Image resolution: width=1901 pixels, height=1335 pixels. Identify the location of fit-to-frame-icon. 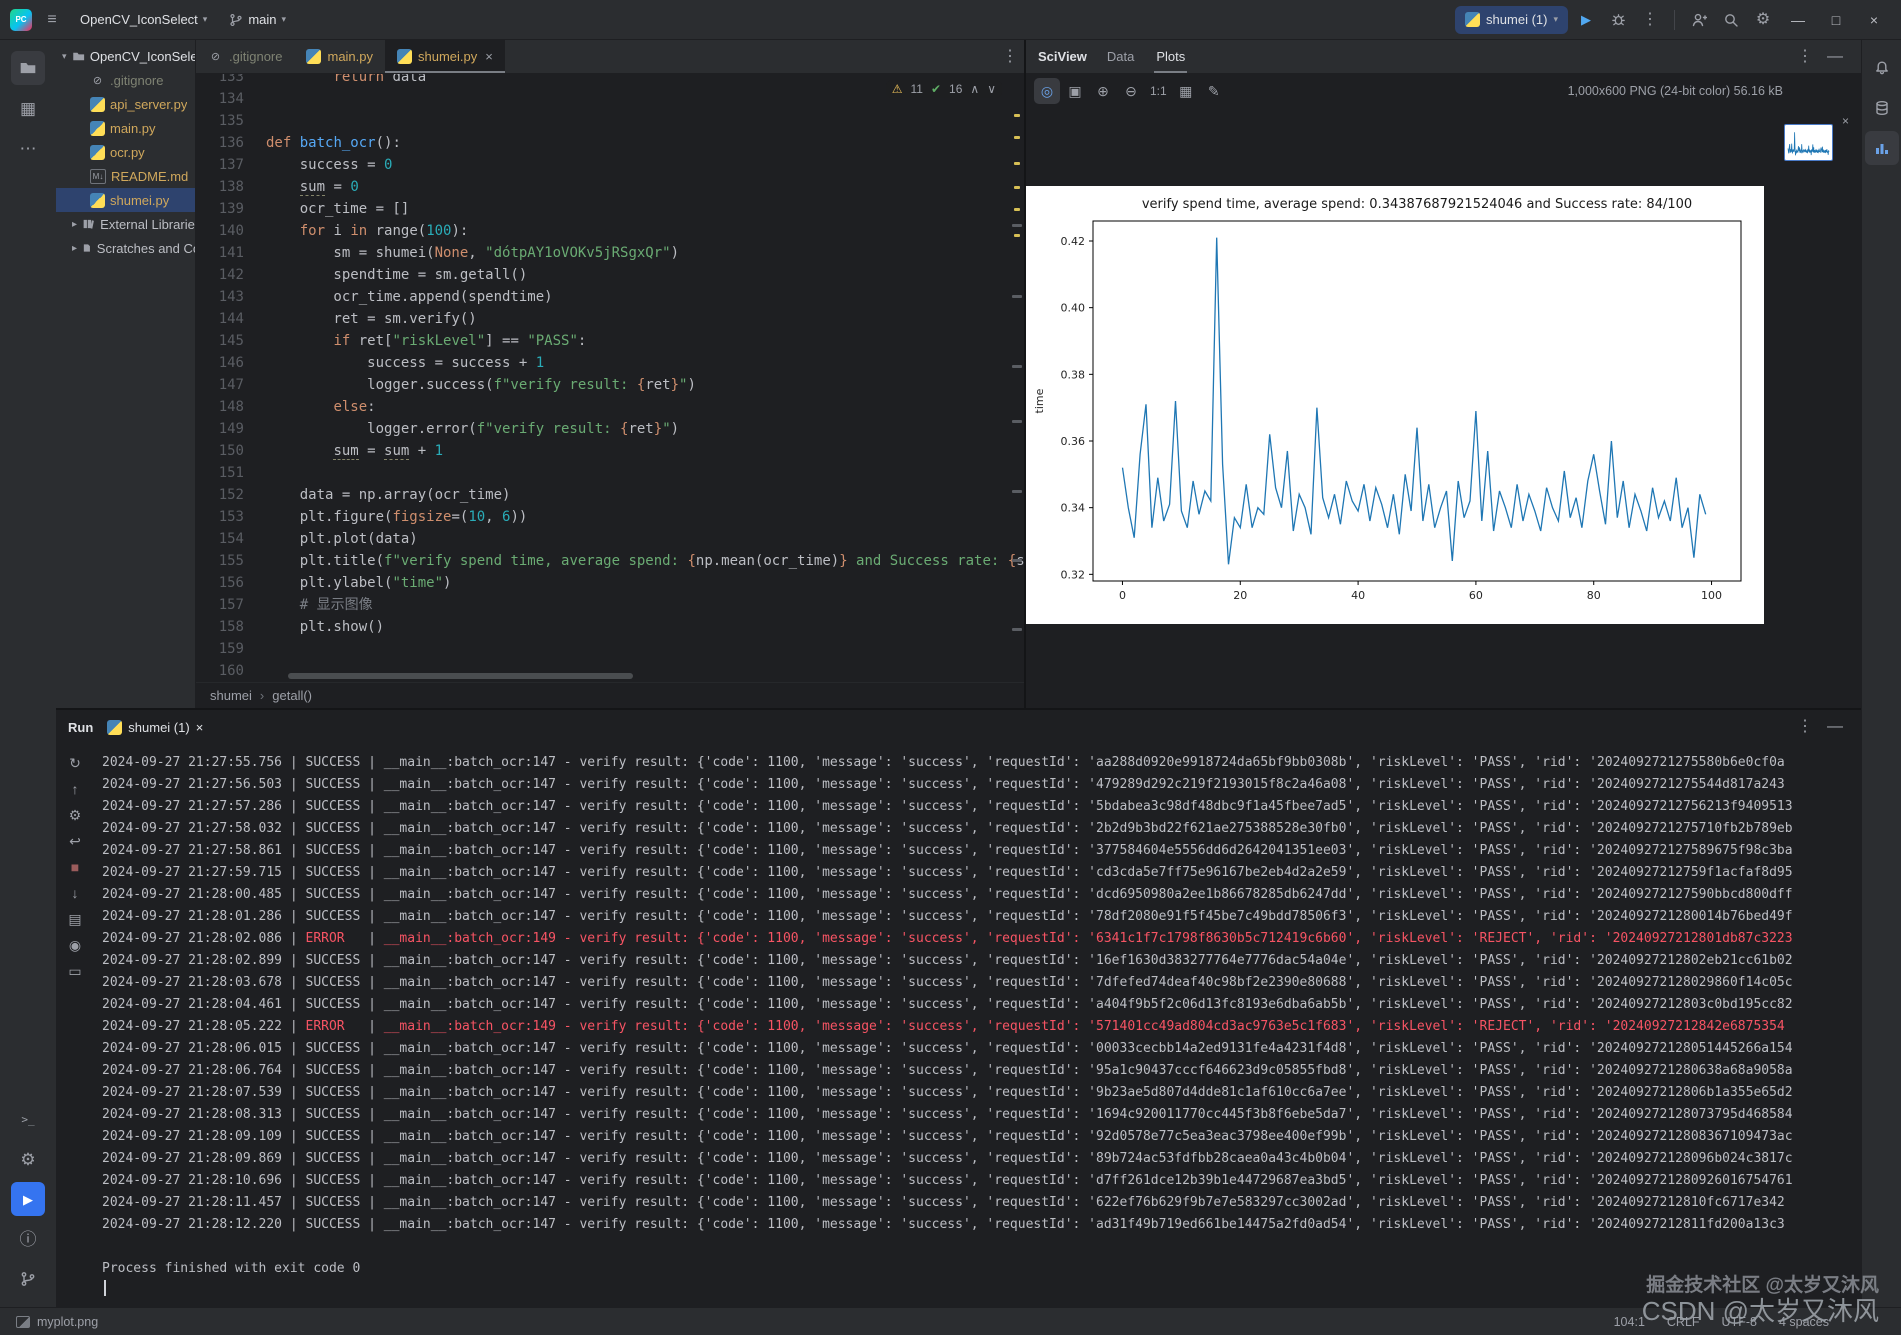
(1075, 91).